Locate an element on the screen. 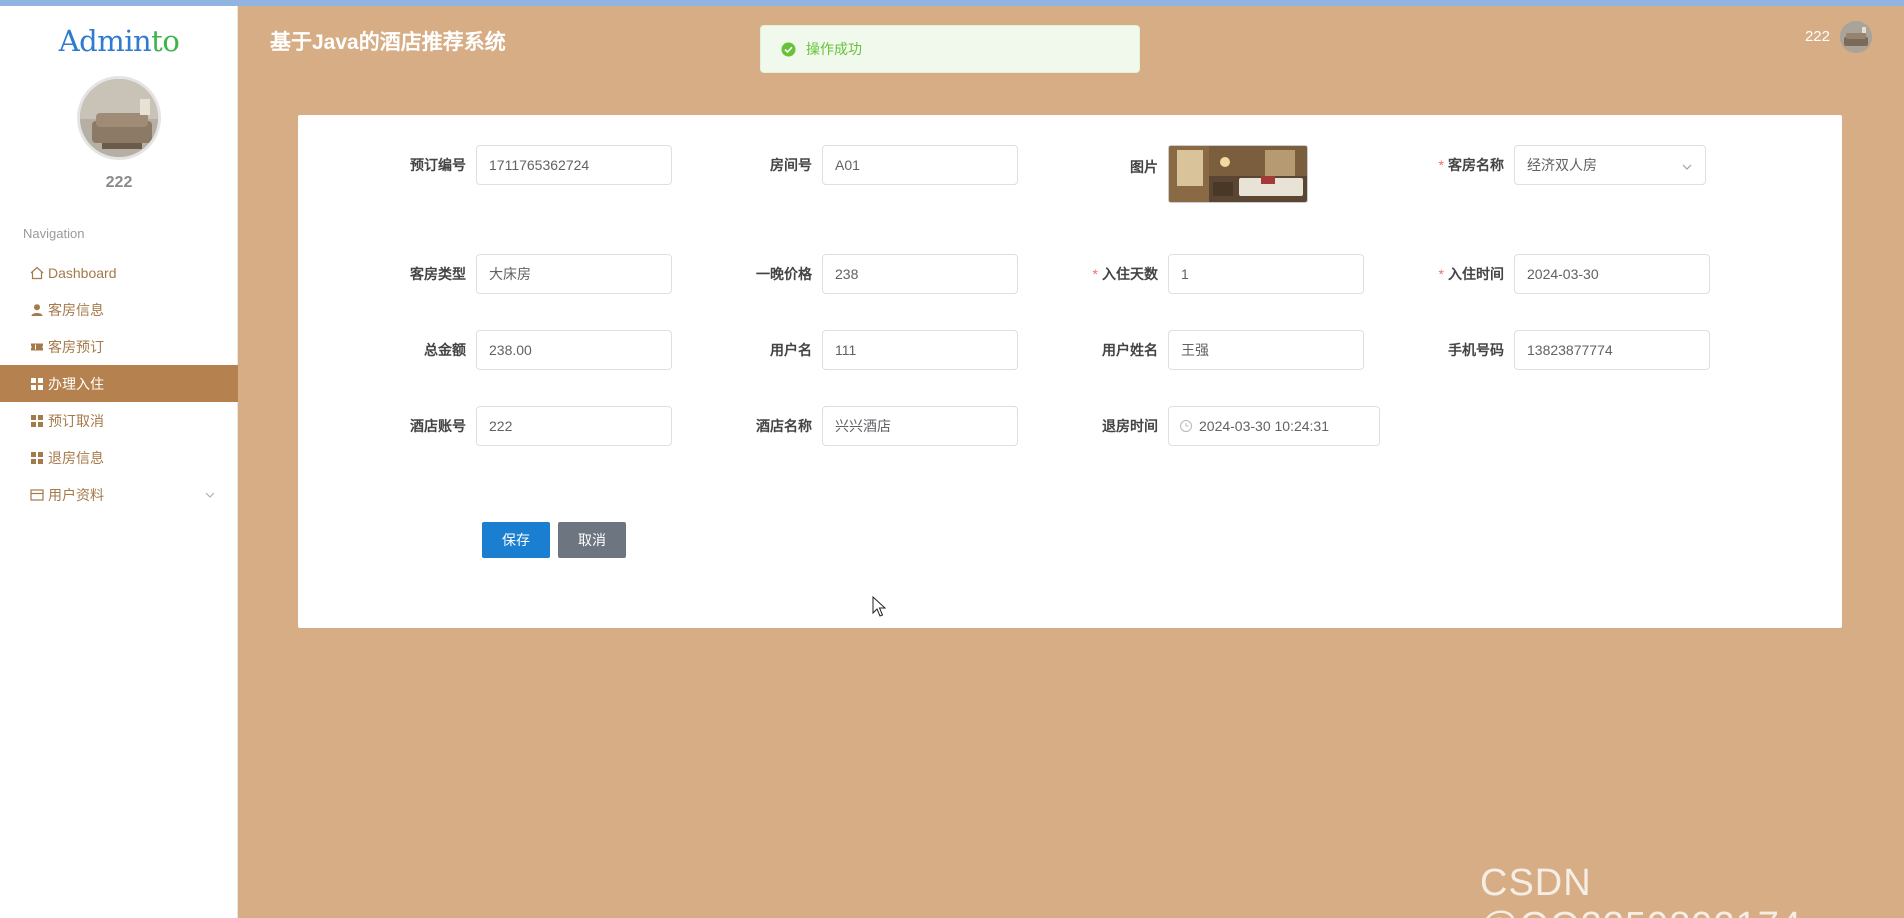 This screenshot has width=1904, height=918. field-room-no: 房间号 A01 is located at coordinates (865, 165).